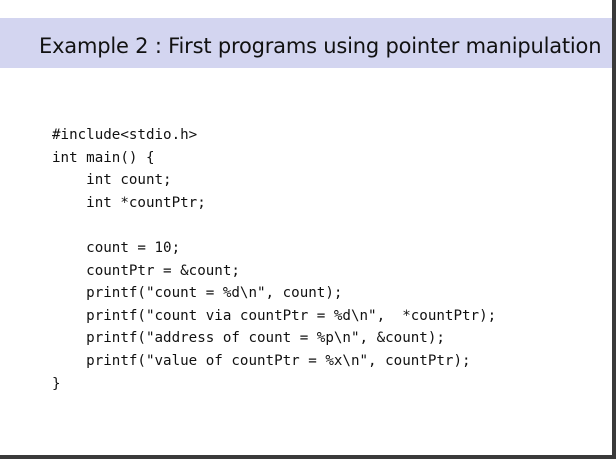 This screenshot has width=616, height=459. I want to click on code-line: int count;, so click(112, 180).